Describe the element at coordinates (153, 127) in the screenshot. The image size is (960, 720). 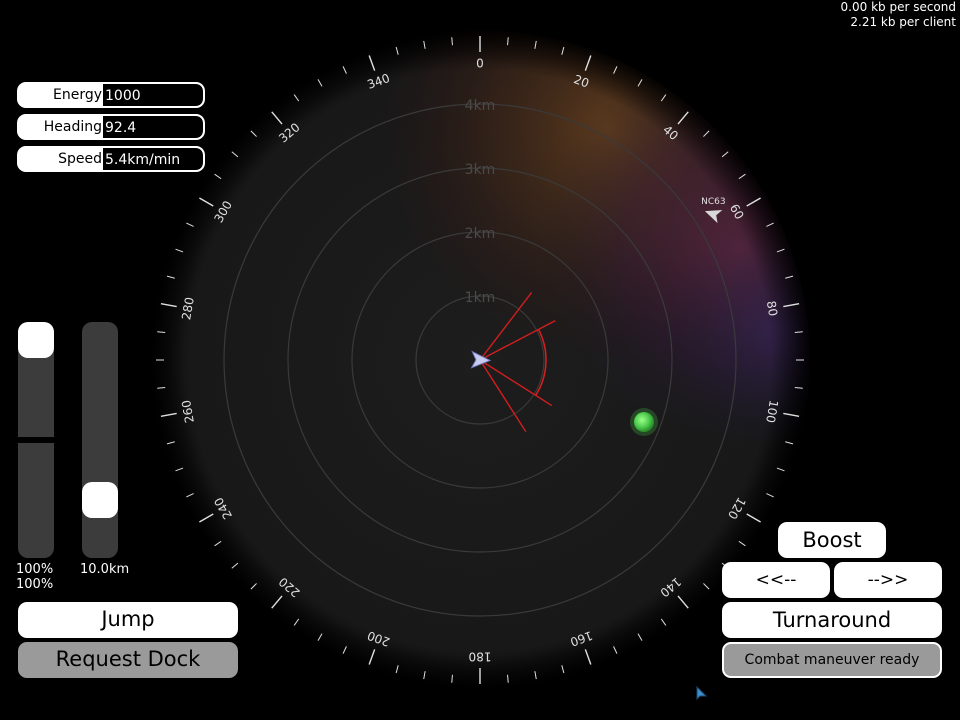
I see `heading-value: 92.4` at that location.